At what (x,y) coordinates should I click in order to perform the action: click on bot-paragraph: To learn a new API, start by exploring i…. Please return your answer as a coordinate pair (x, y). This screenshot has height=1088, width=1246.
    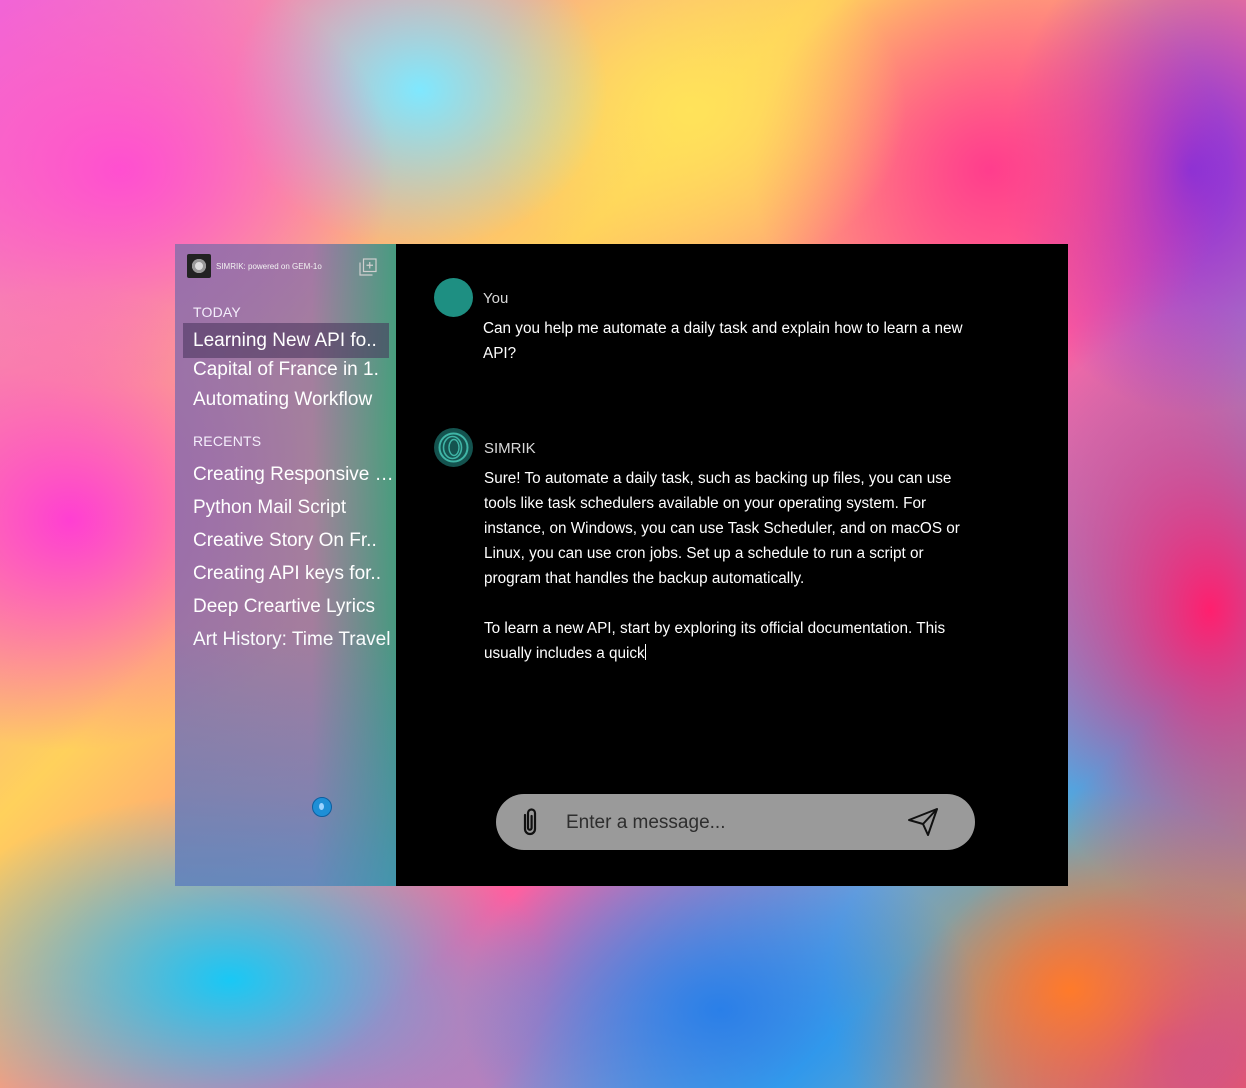
    Looking at the image, I should click on (734, 641).